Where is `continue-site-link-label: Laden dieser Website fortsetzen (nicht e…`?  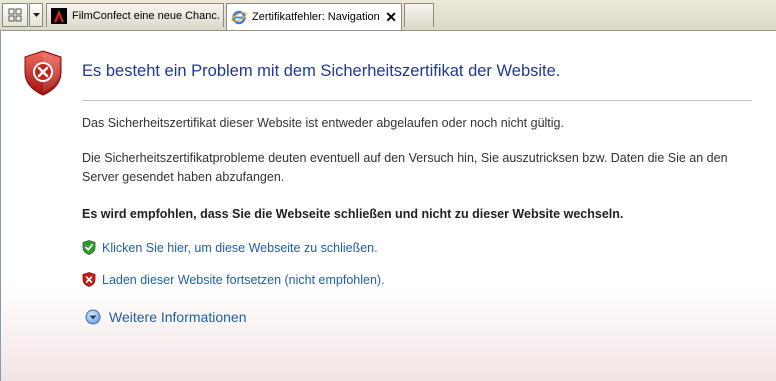
continue-site-link-label: Laden dieser Website fortsetzen (nicht e… is located at coordinates (243, 280).